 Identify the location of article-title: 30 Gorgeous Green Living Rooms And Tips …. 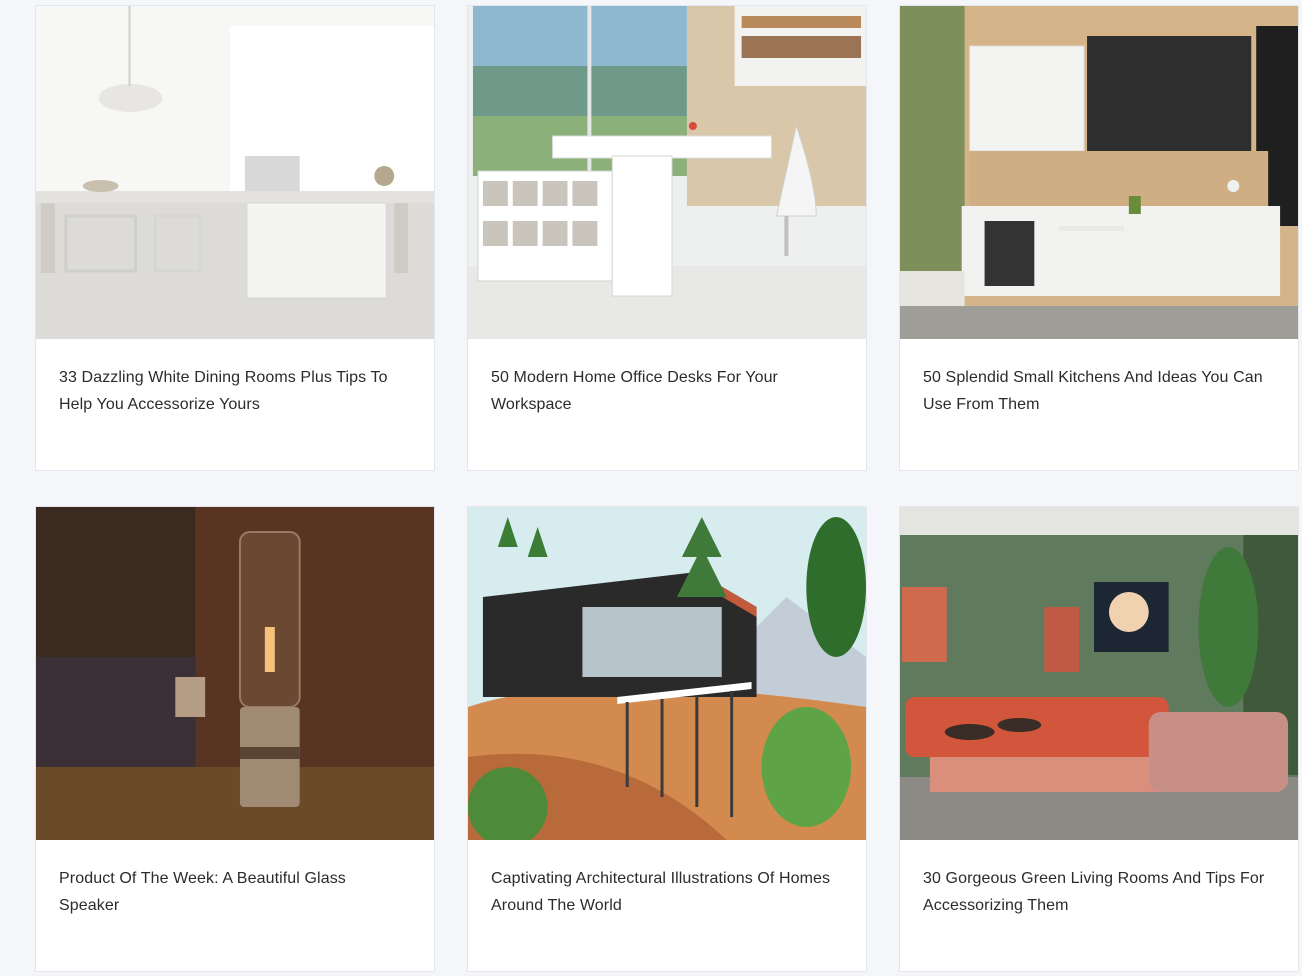
(1095, 892).